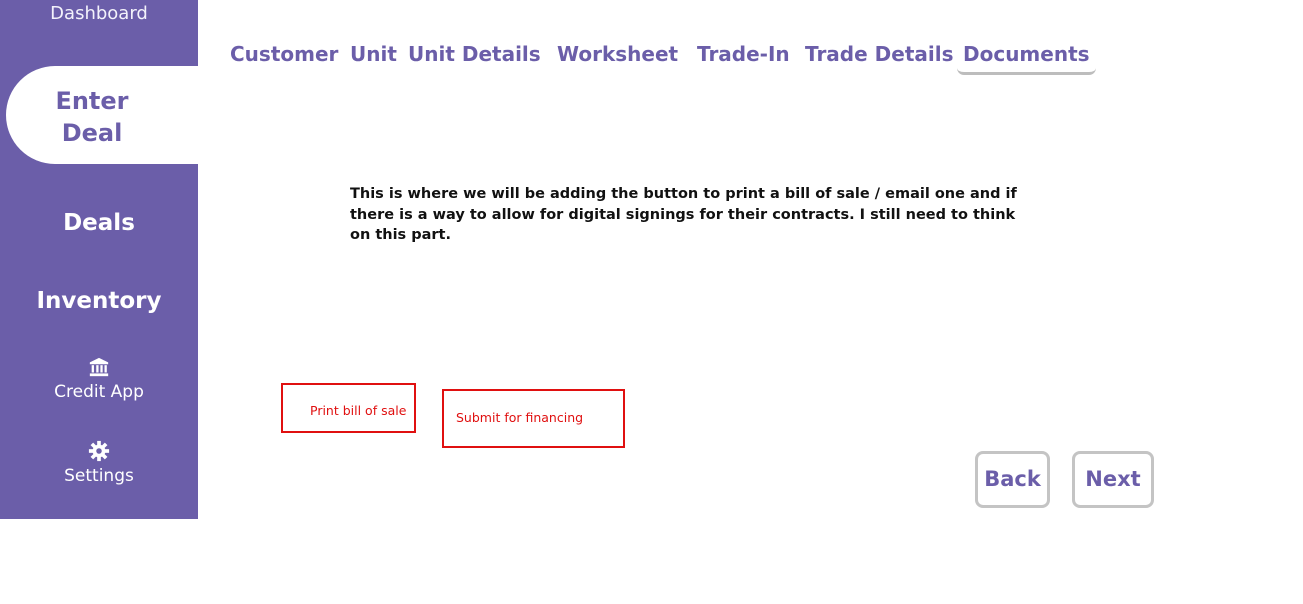 This screenshot has width=1303, height=604. Describe the element at coordinates (358, 410) in the screenshot. I see `print-bill-of-sale-label: Print bill of sale` at that location.